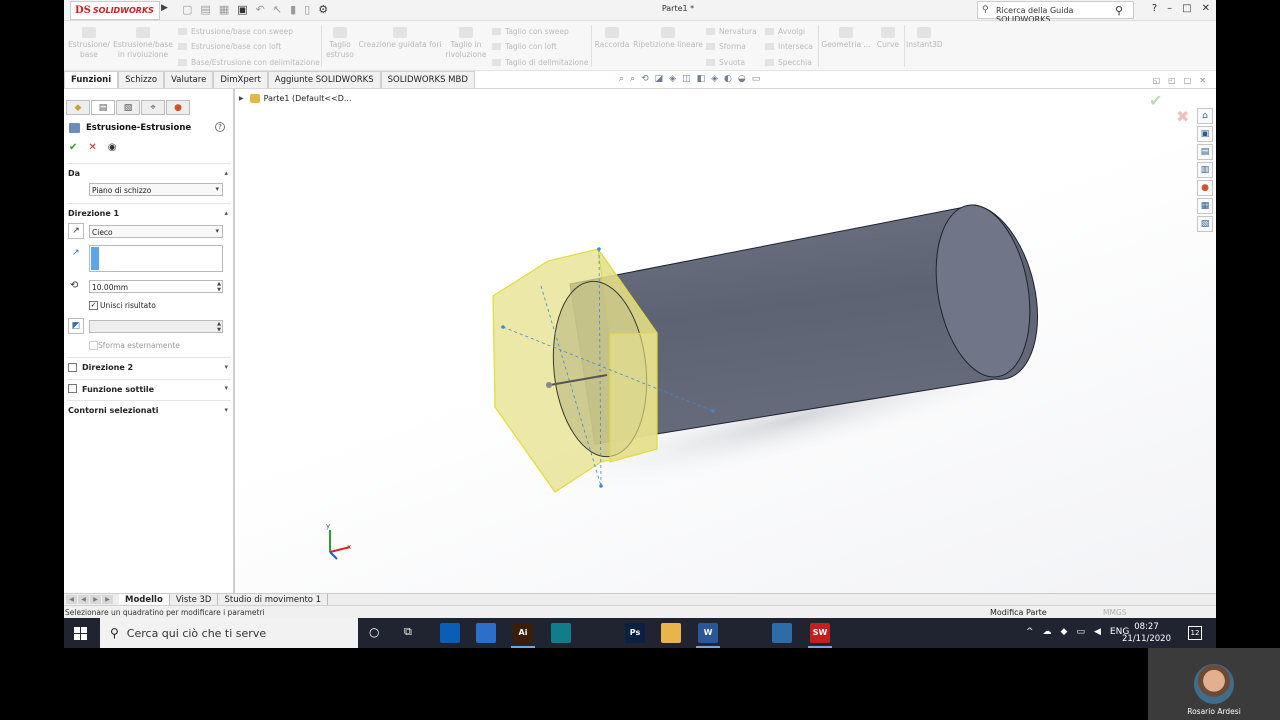 The image size is (1280, 720). What do you see at coordinates (93, 213) in the screenshot?
I see `direction1-section-title: Direzione 1` at bounding box center [93, 213].